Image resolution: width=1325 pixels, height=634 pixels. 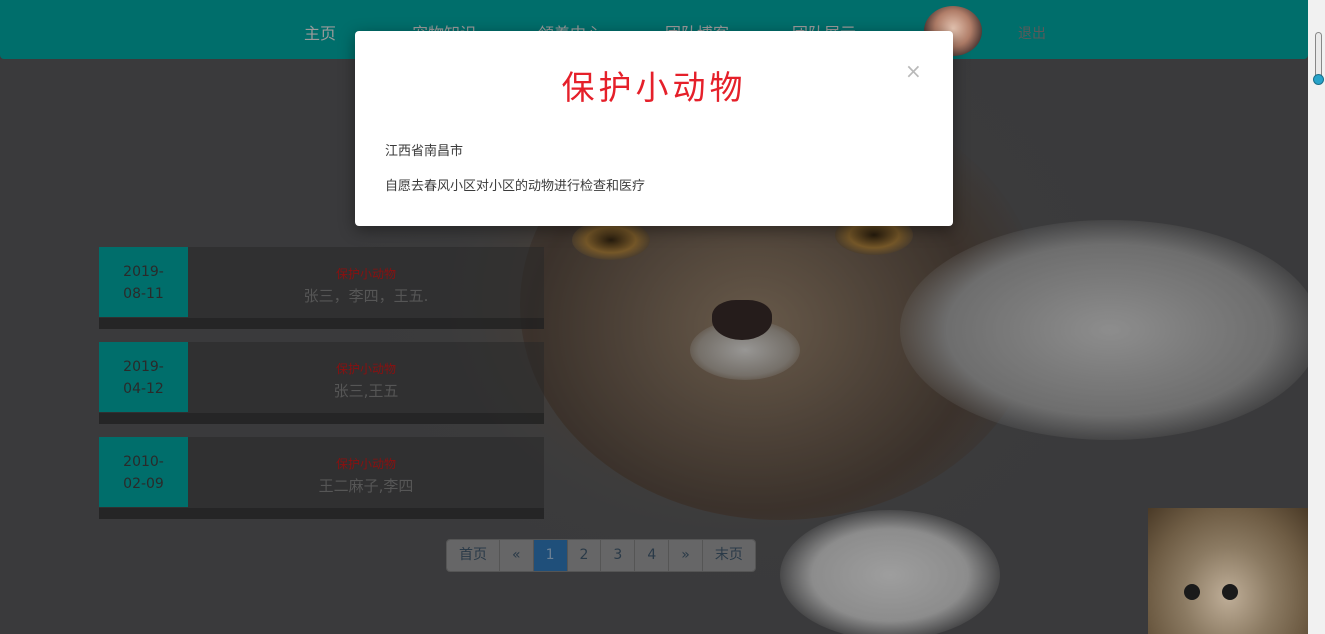 What do you see at coordinates (651, 555) in the screenshot?
I see `page-4-button: 4` at bounding box center [651, 555].